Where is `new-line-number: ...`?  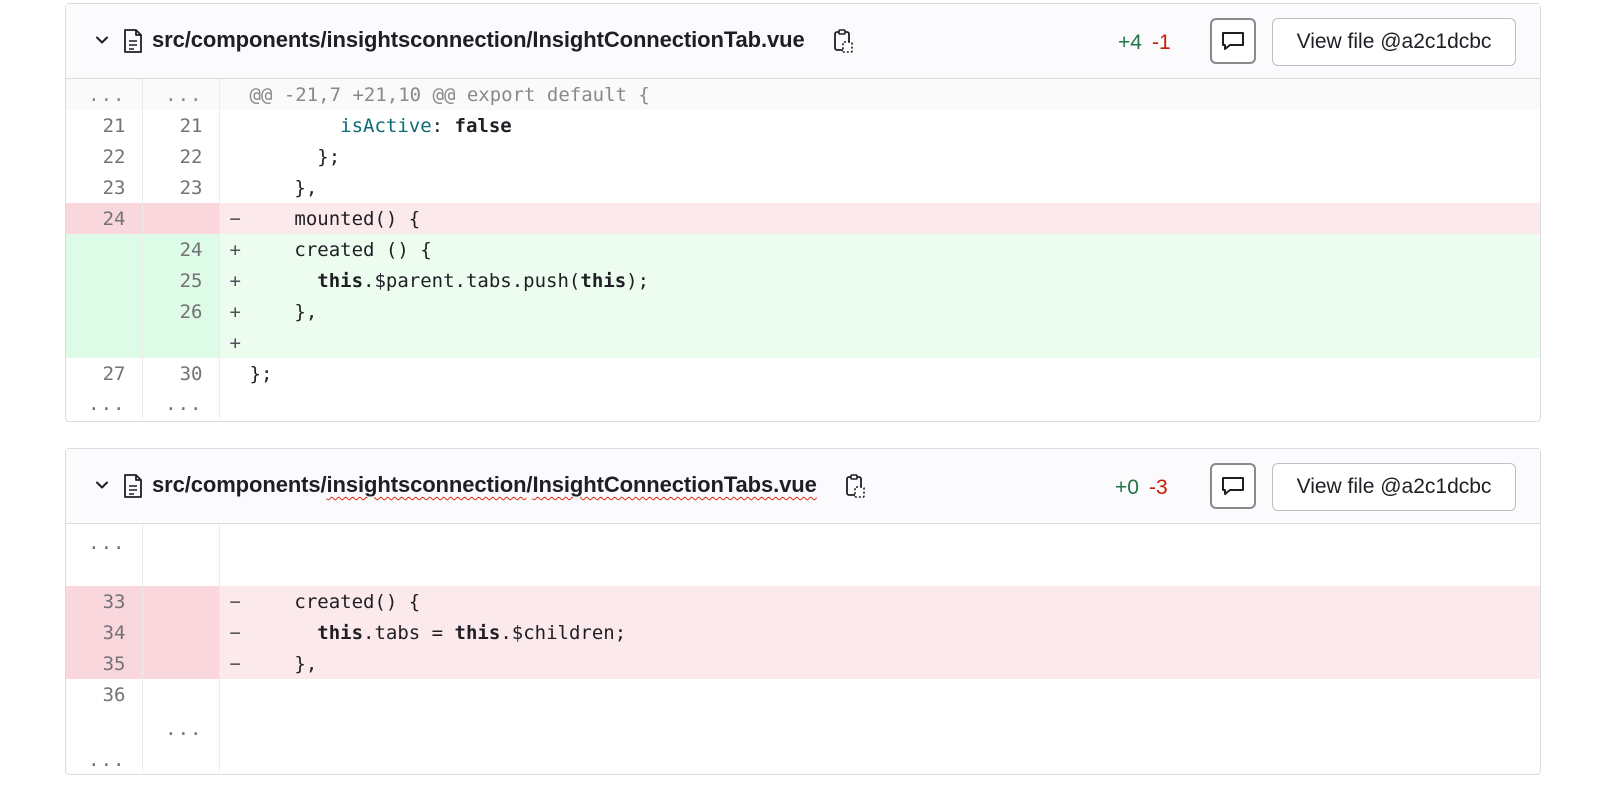
new-line-number: ... is located at coordinates (181, 94).